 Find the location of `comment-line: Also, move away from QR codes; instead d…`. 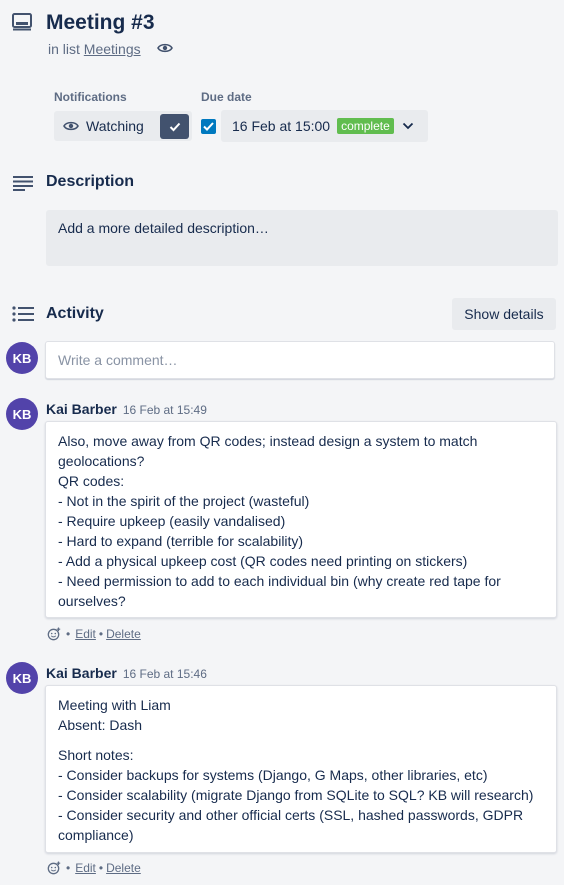

comment-line: Also, move away from QR codes; instead d… is located at coordinates (268, 451).